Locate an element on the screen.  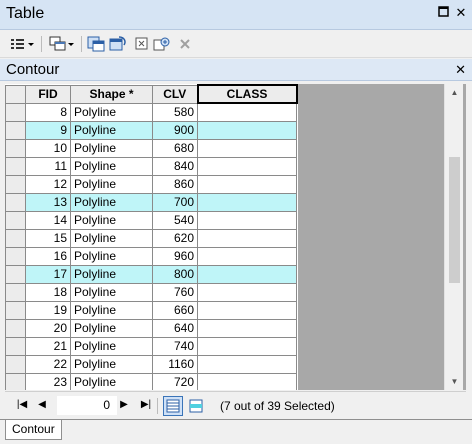
cell-fid: 17 is located at coordinates (48, 274).